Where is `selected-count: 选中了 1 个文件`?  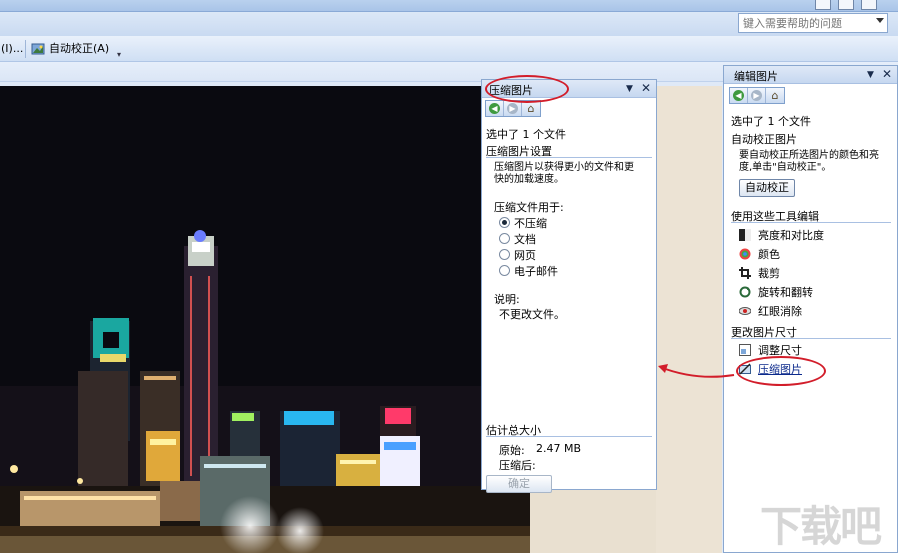 selected-count: 选中了 1 个文件 is located at coordinates (526, 134).